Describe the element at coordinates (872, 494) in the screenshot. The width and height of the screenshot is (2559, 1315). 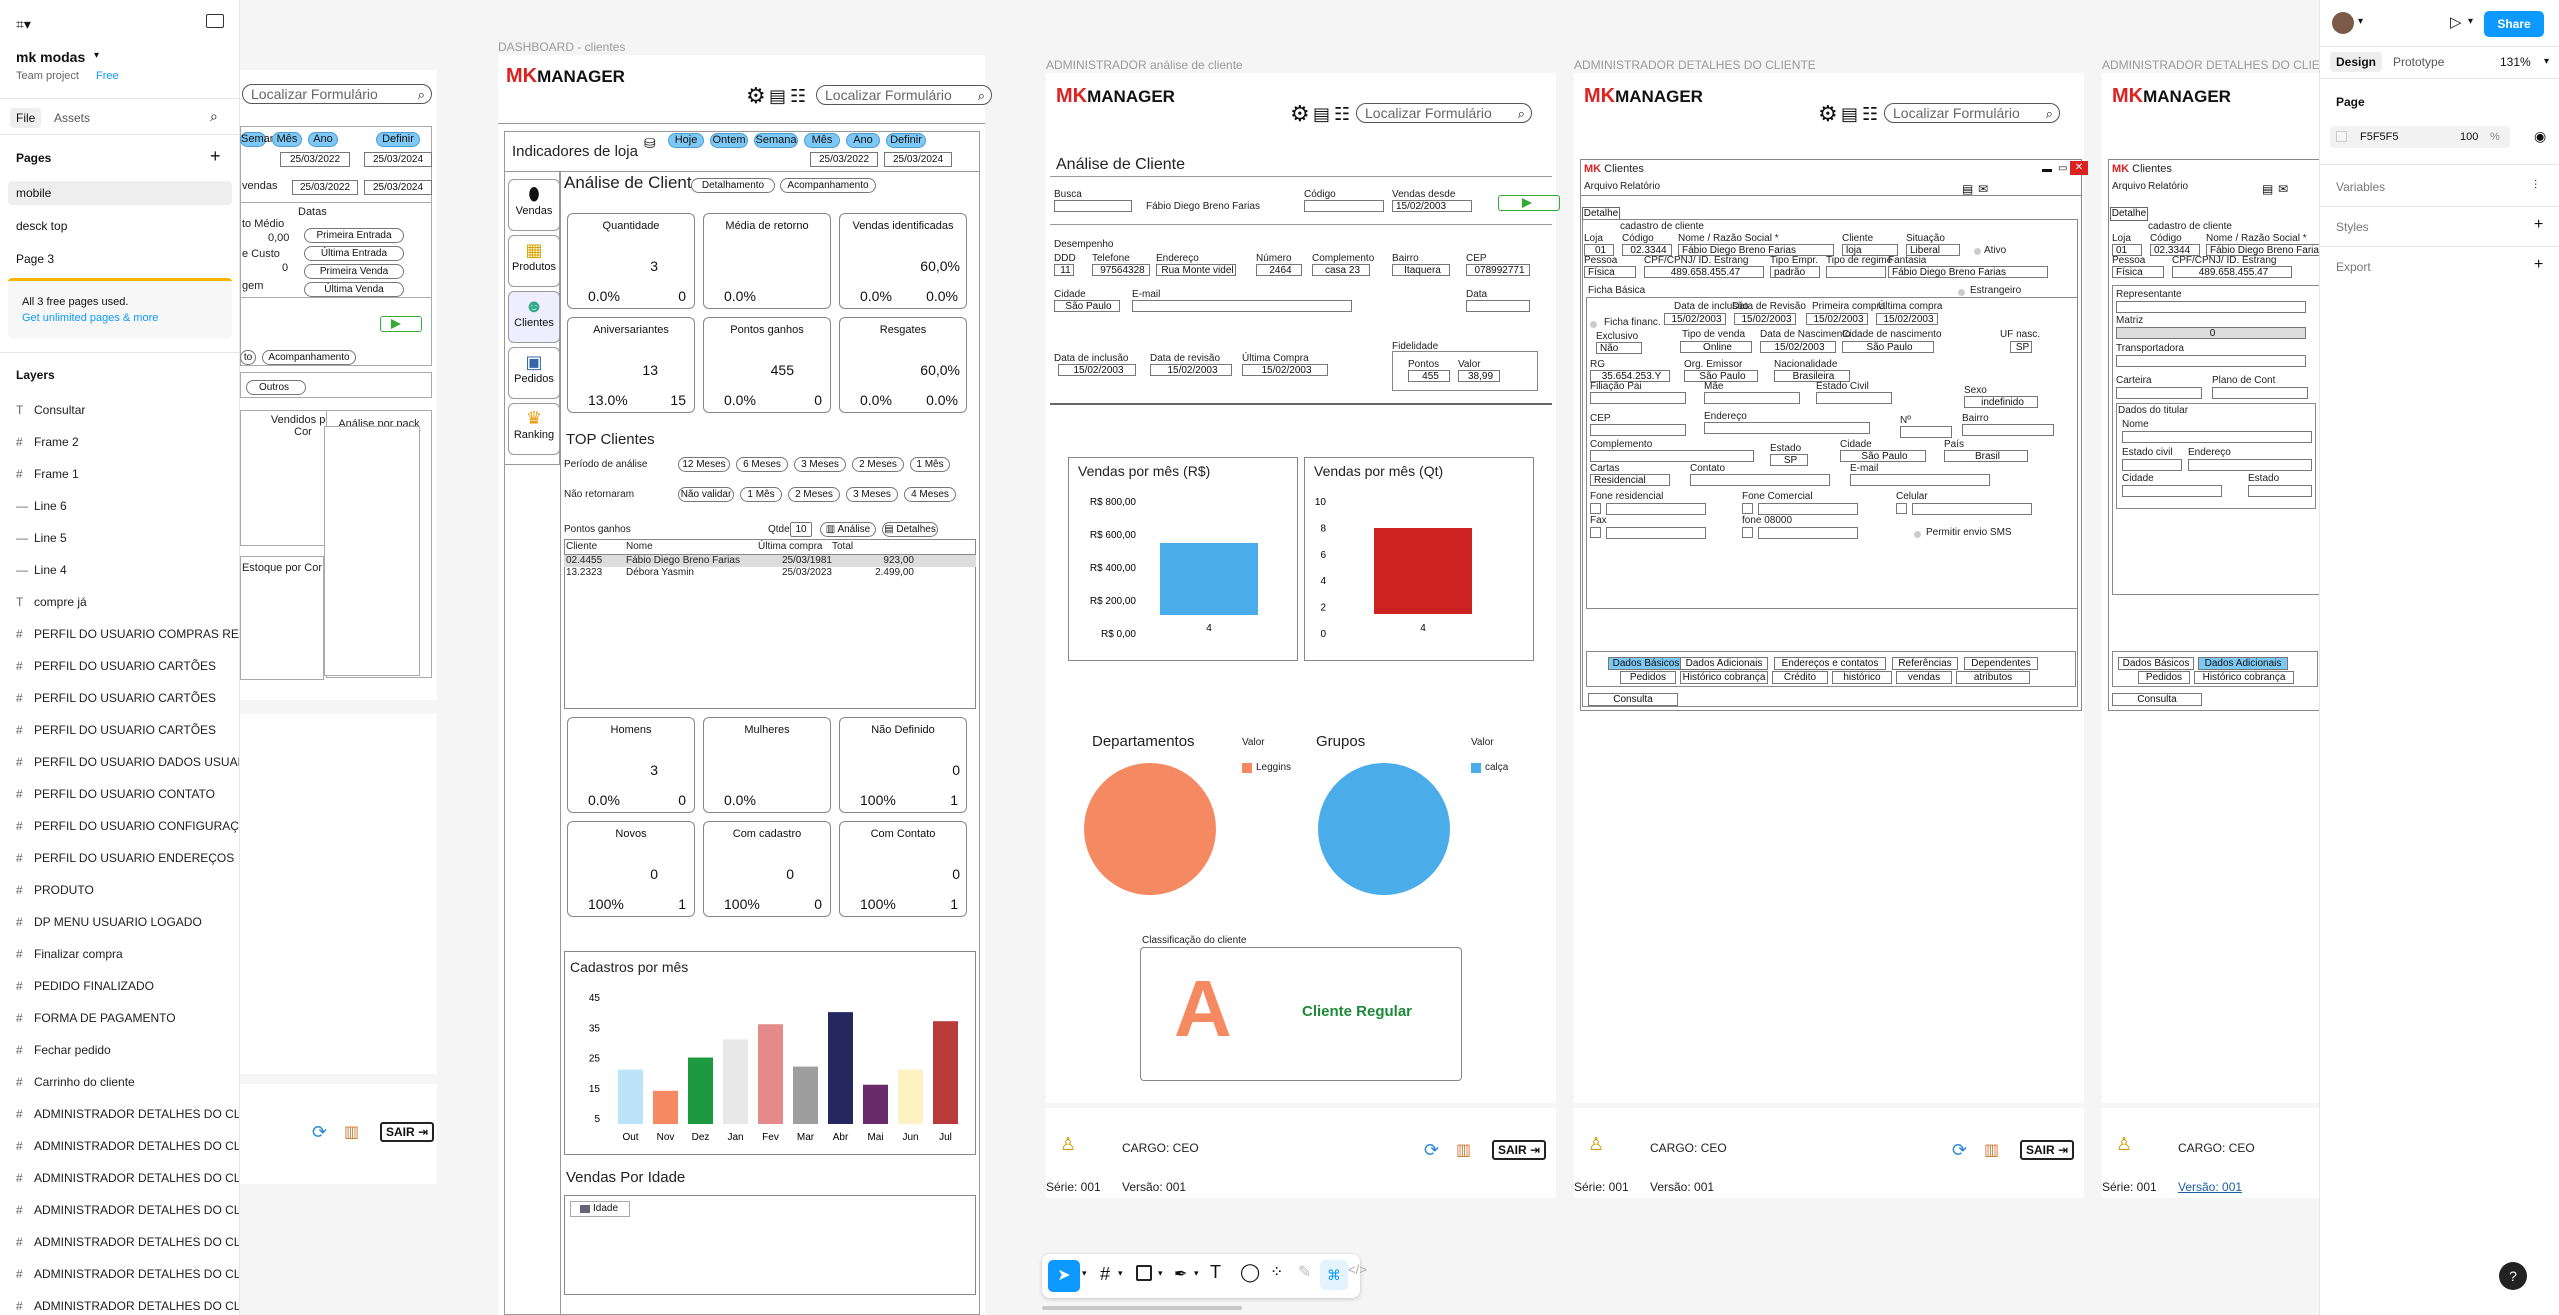
I see `option-nao_opts: 3 Meses` at that location.